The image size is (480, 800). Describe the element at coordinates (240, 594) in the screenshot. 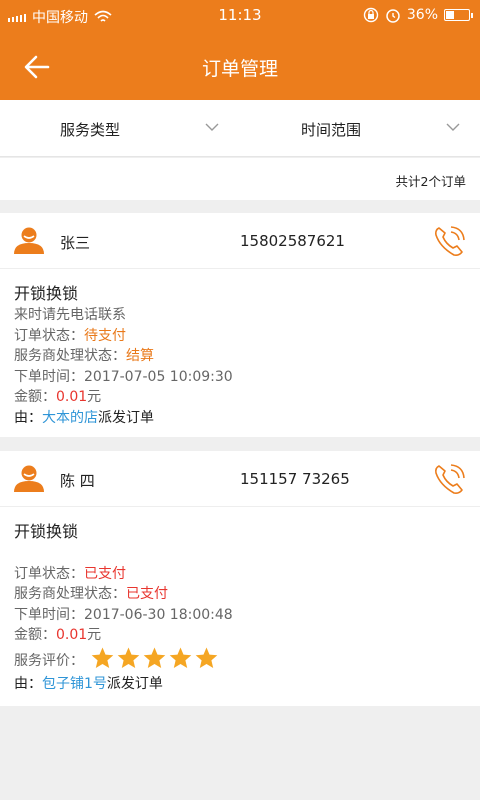

I see `provider-status-row: 服务商处理状态：已支付` at that location.